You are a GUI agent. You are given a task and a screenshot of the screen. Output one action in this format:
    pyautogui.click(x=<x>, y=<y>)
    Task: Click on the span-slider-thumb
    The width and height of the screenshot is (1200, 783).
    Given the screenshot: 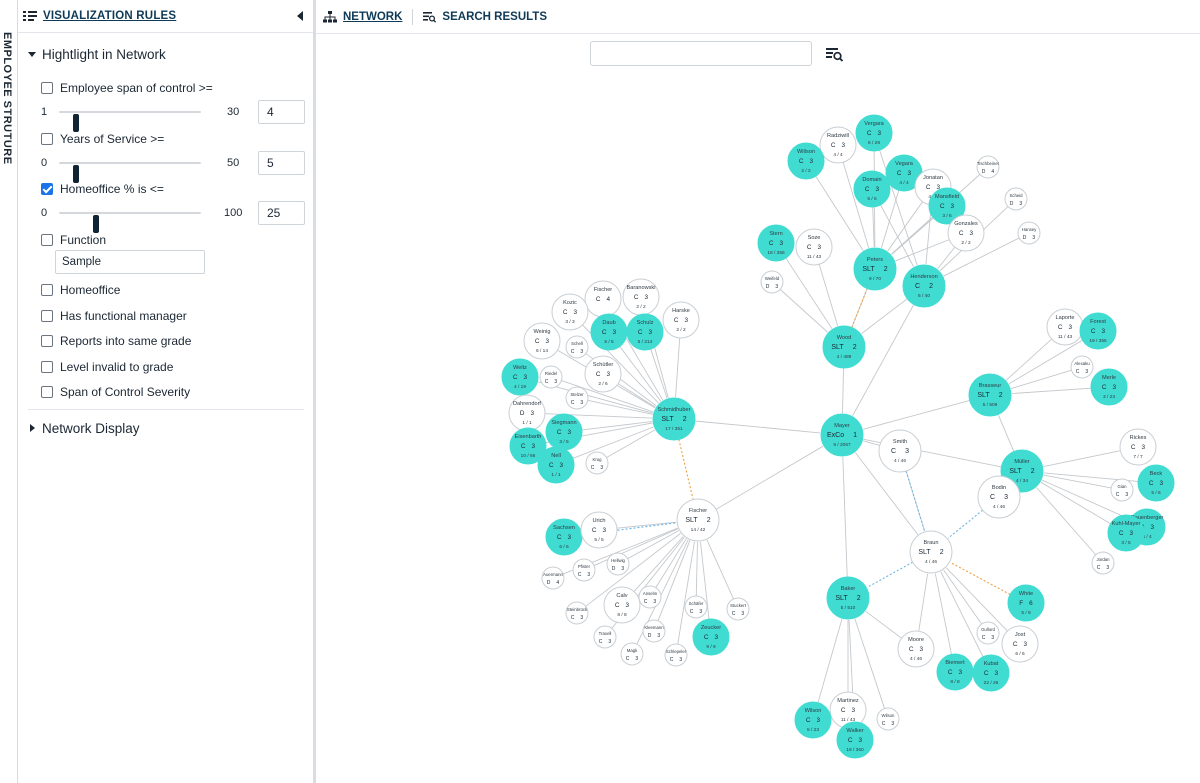 What is the action you would take?
    pyautogui.click(x=76, y=123)
    